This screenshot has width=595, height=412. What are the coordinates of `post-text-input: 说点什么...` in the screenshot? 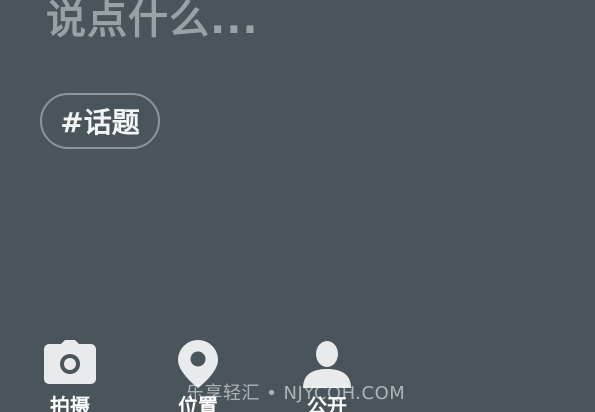 It's located at (152, 24).